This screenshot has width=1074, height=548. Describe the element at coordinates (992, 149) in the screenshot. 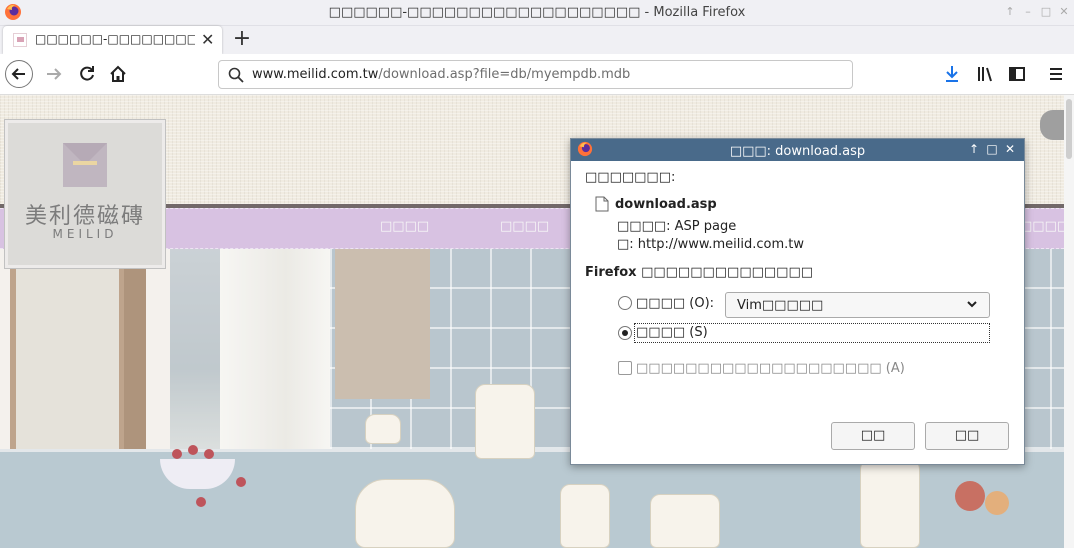

I see `dialog-maximize-button: □` at that location.